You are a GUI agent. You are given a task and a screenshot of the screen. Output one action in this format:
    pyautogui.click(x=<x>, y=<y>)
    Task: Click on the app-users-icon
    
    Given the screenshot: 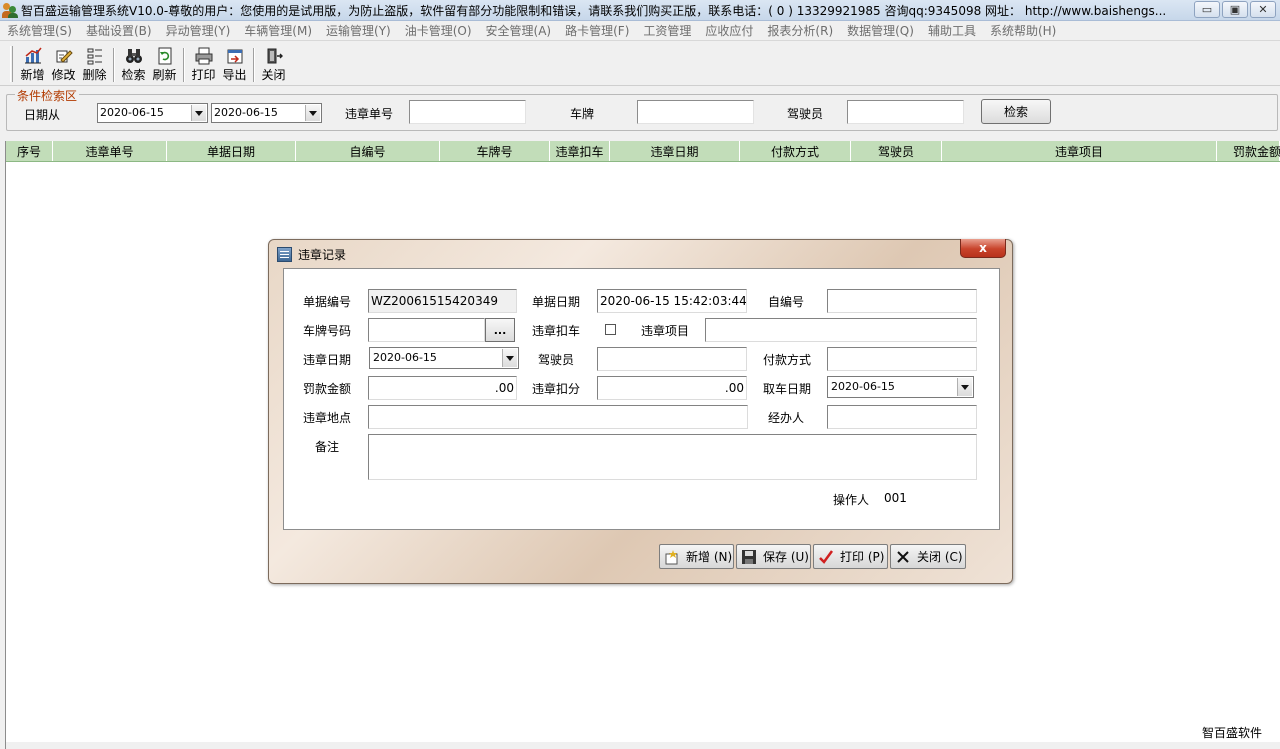 What is the action you would take?
    pyautogui.click(x=10, y=10)
    